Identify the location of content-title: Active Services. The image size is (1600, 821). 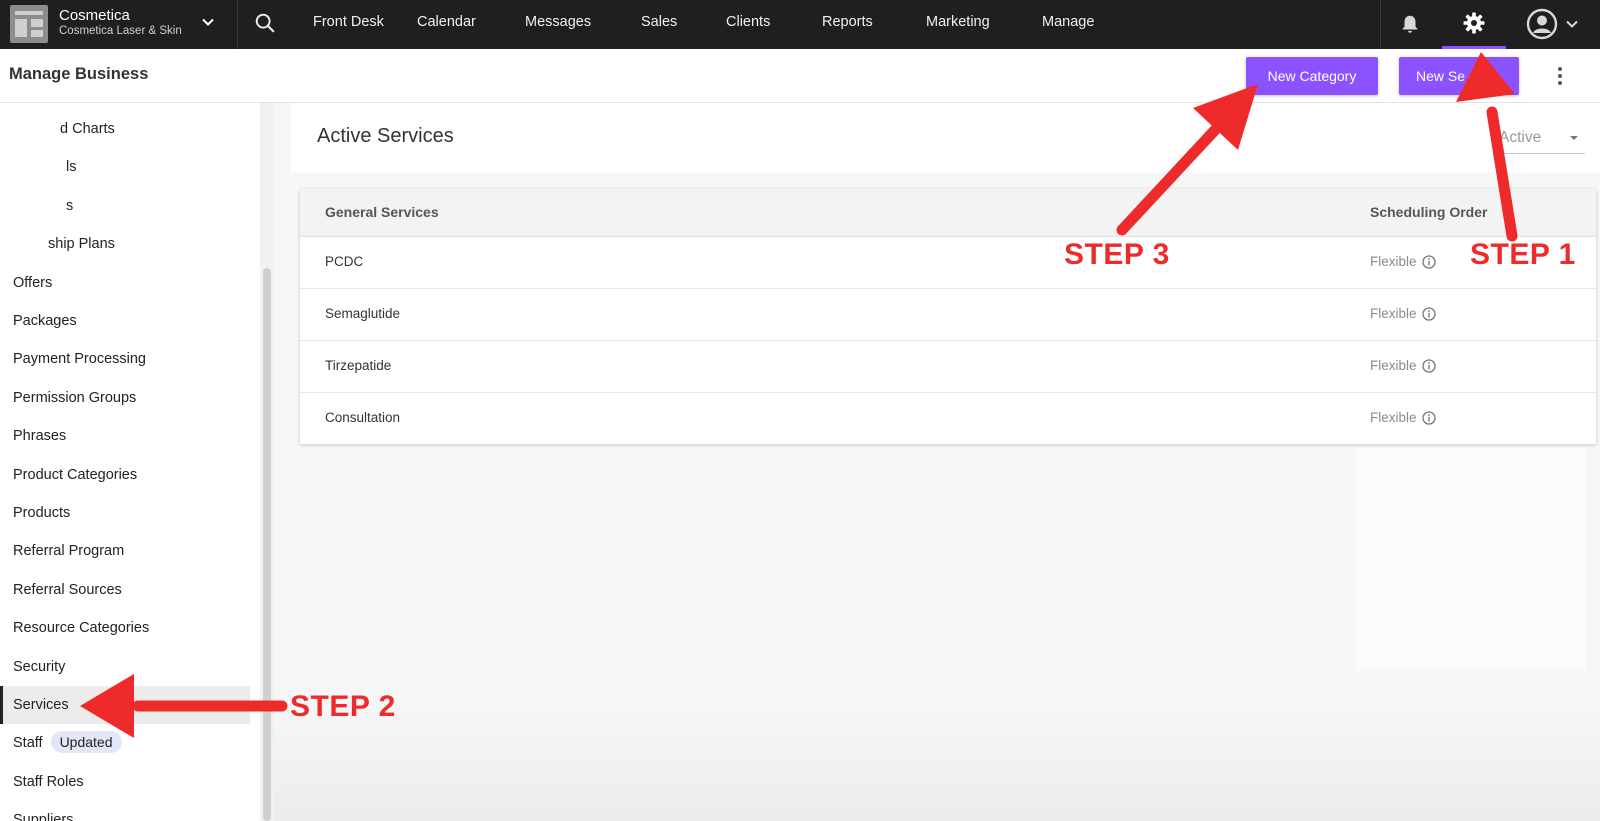
(385, 136).